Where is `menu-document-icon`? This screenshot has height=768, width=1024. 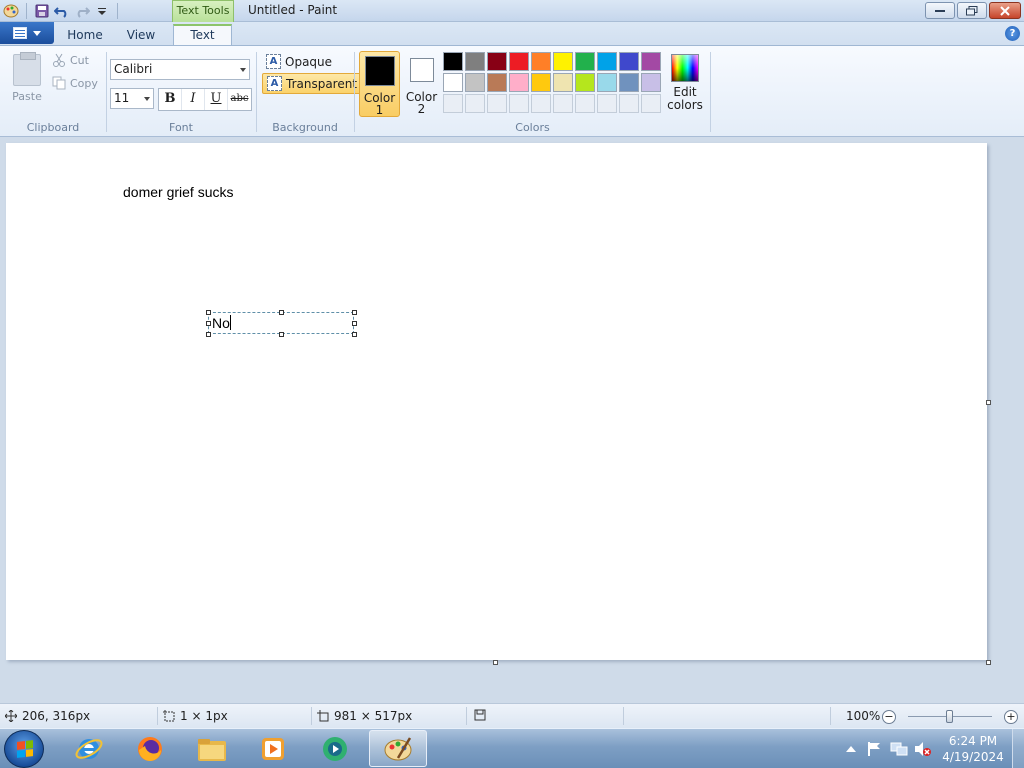 menu-document-icon is located at coordinates (20, 33).